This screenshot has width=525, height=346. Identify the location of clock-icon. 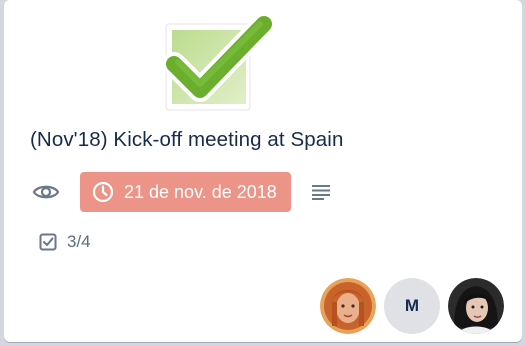
(103, 192).